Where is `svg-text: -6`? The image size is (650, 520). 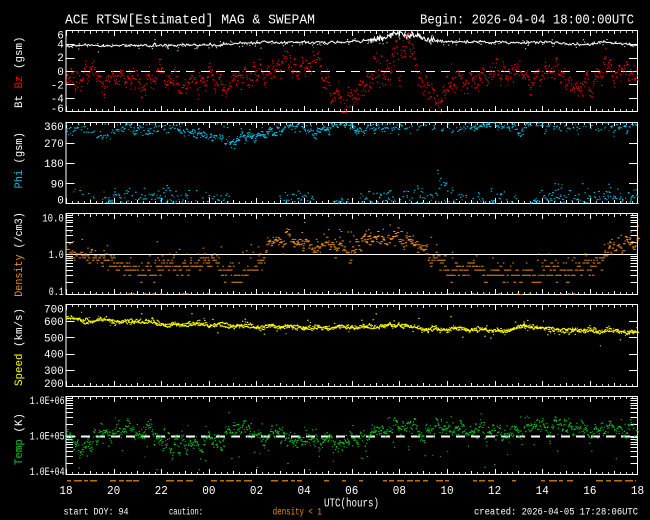
svg-text: -6 is located at coordinates (57, 110).